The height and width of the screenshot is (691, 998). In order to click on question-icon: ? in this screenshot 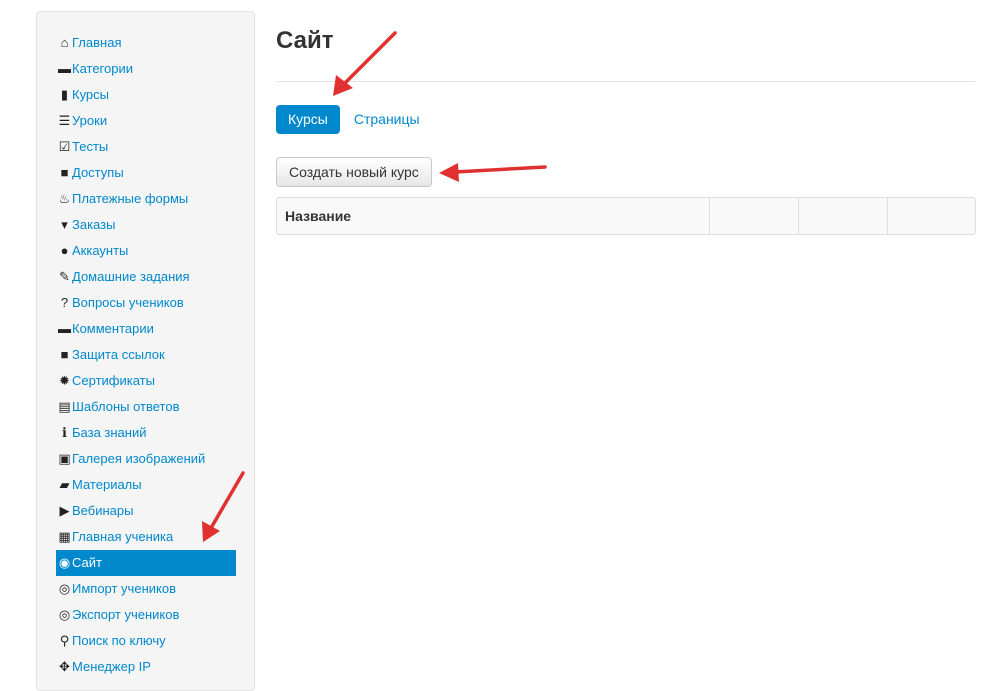, I will do `click(64, 302)`.